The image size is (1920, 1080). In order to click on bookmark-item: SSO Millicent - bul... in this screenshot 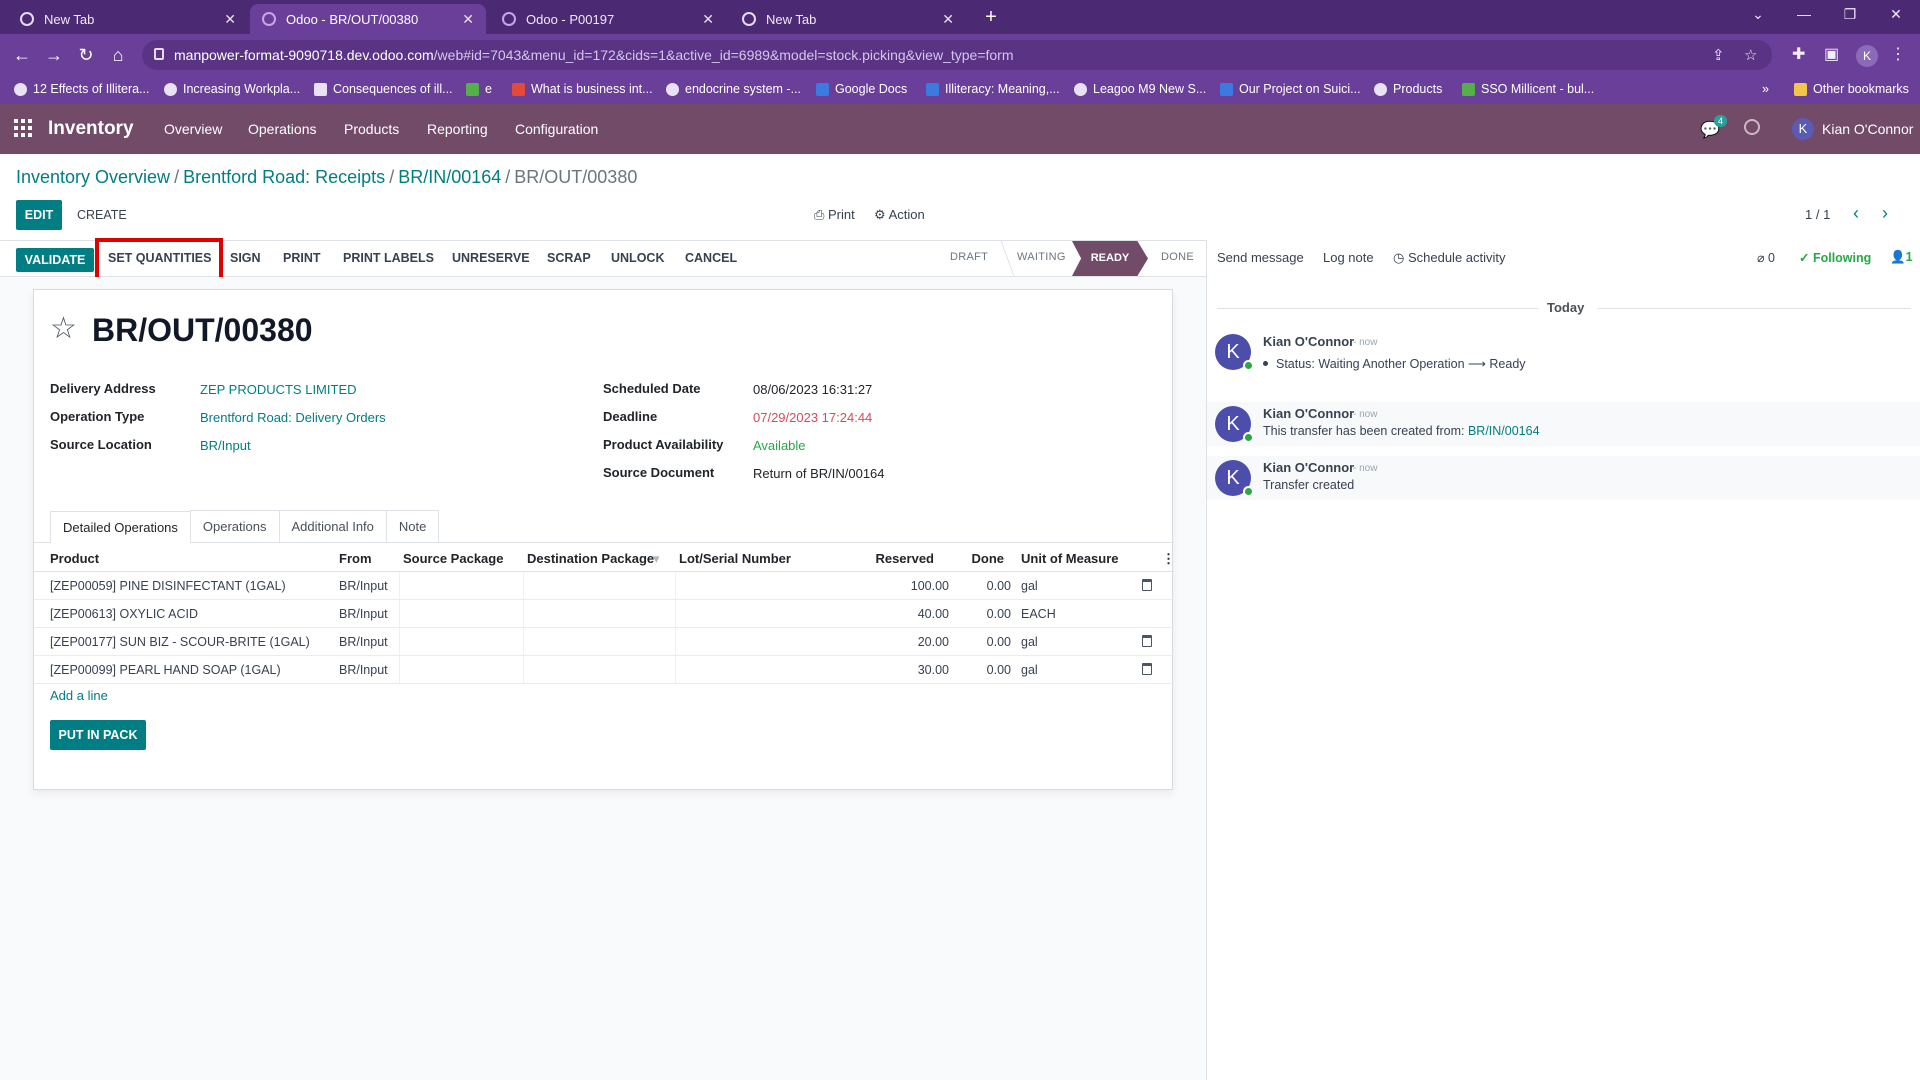, I will do `click(1528, 89)`.